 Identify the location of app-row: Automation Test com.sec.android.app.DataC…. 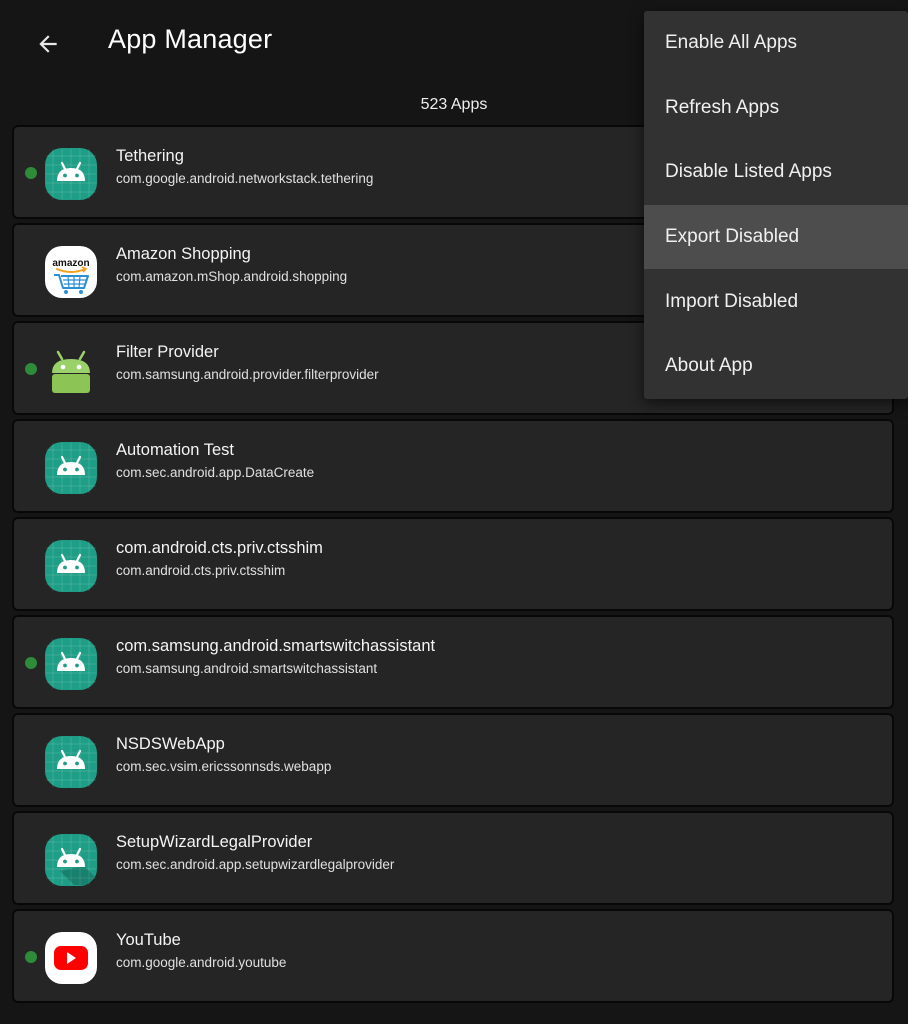
(453, 466).